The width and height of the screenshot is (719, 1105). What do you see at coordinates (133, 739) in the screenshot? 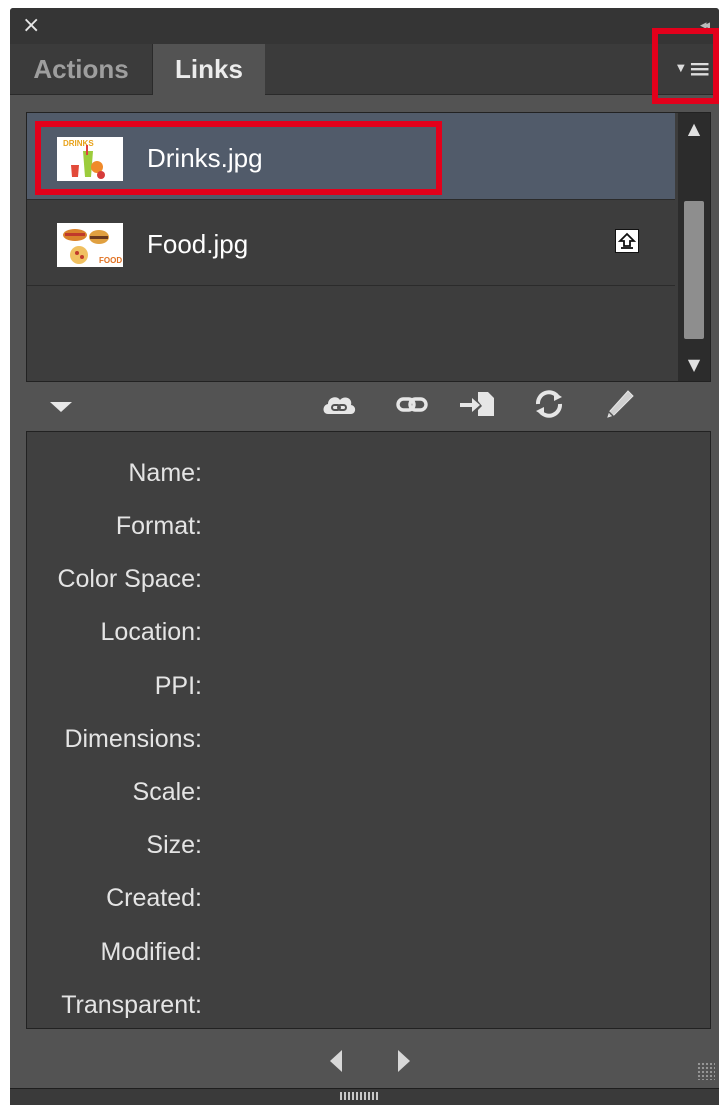
I see `info-dimensions-label: Dimensions:` at bounding box center [133, 739].